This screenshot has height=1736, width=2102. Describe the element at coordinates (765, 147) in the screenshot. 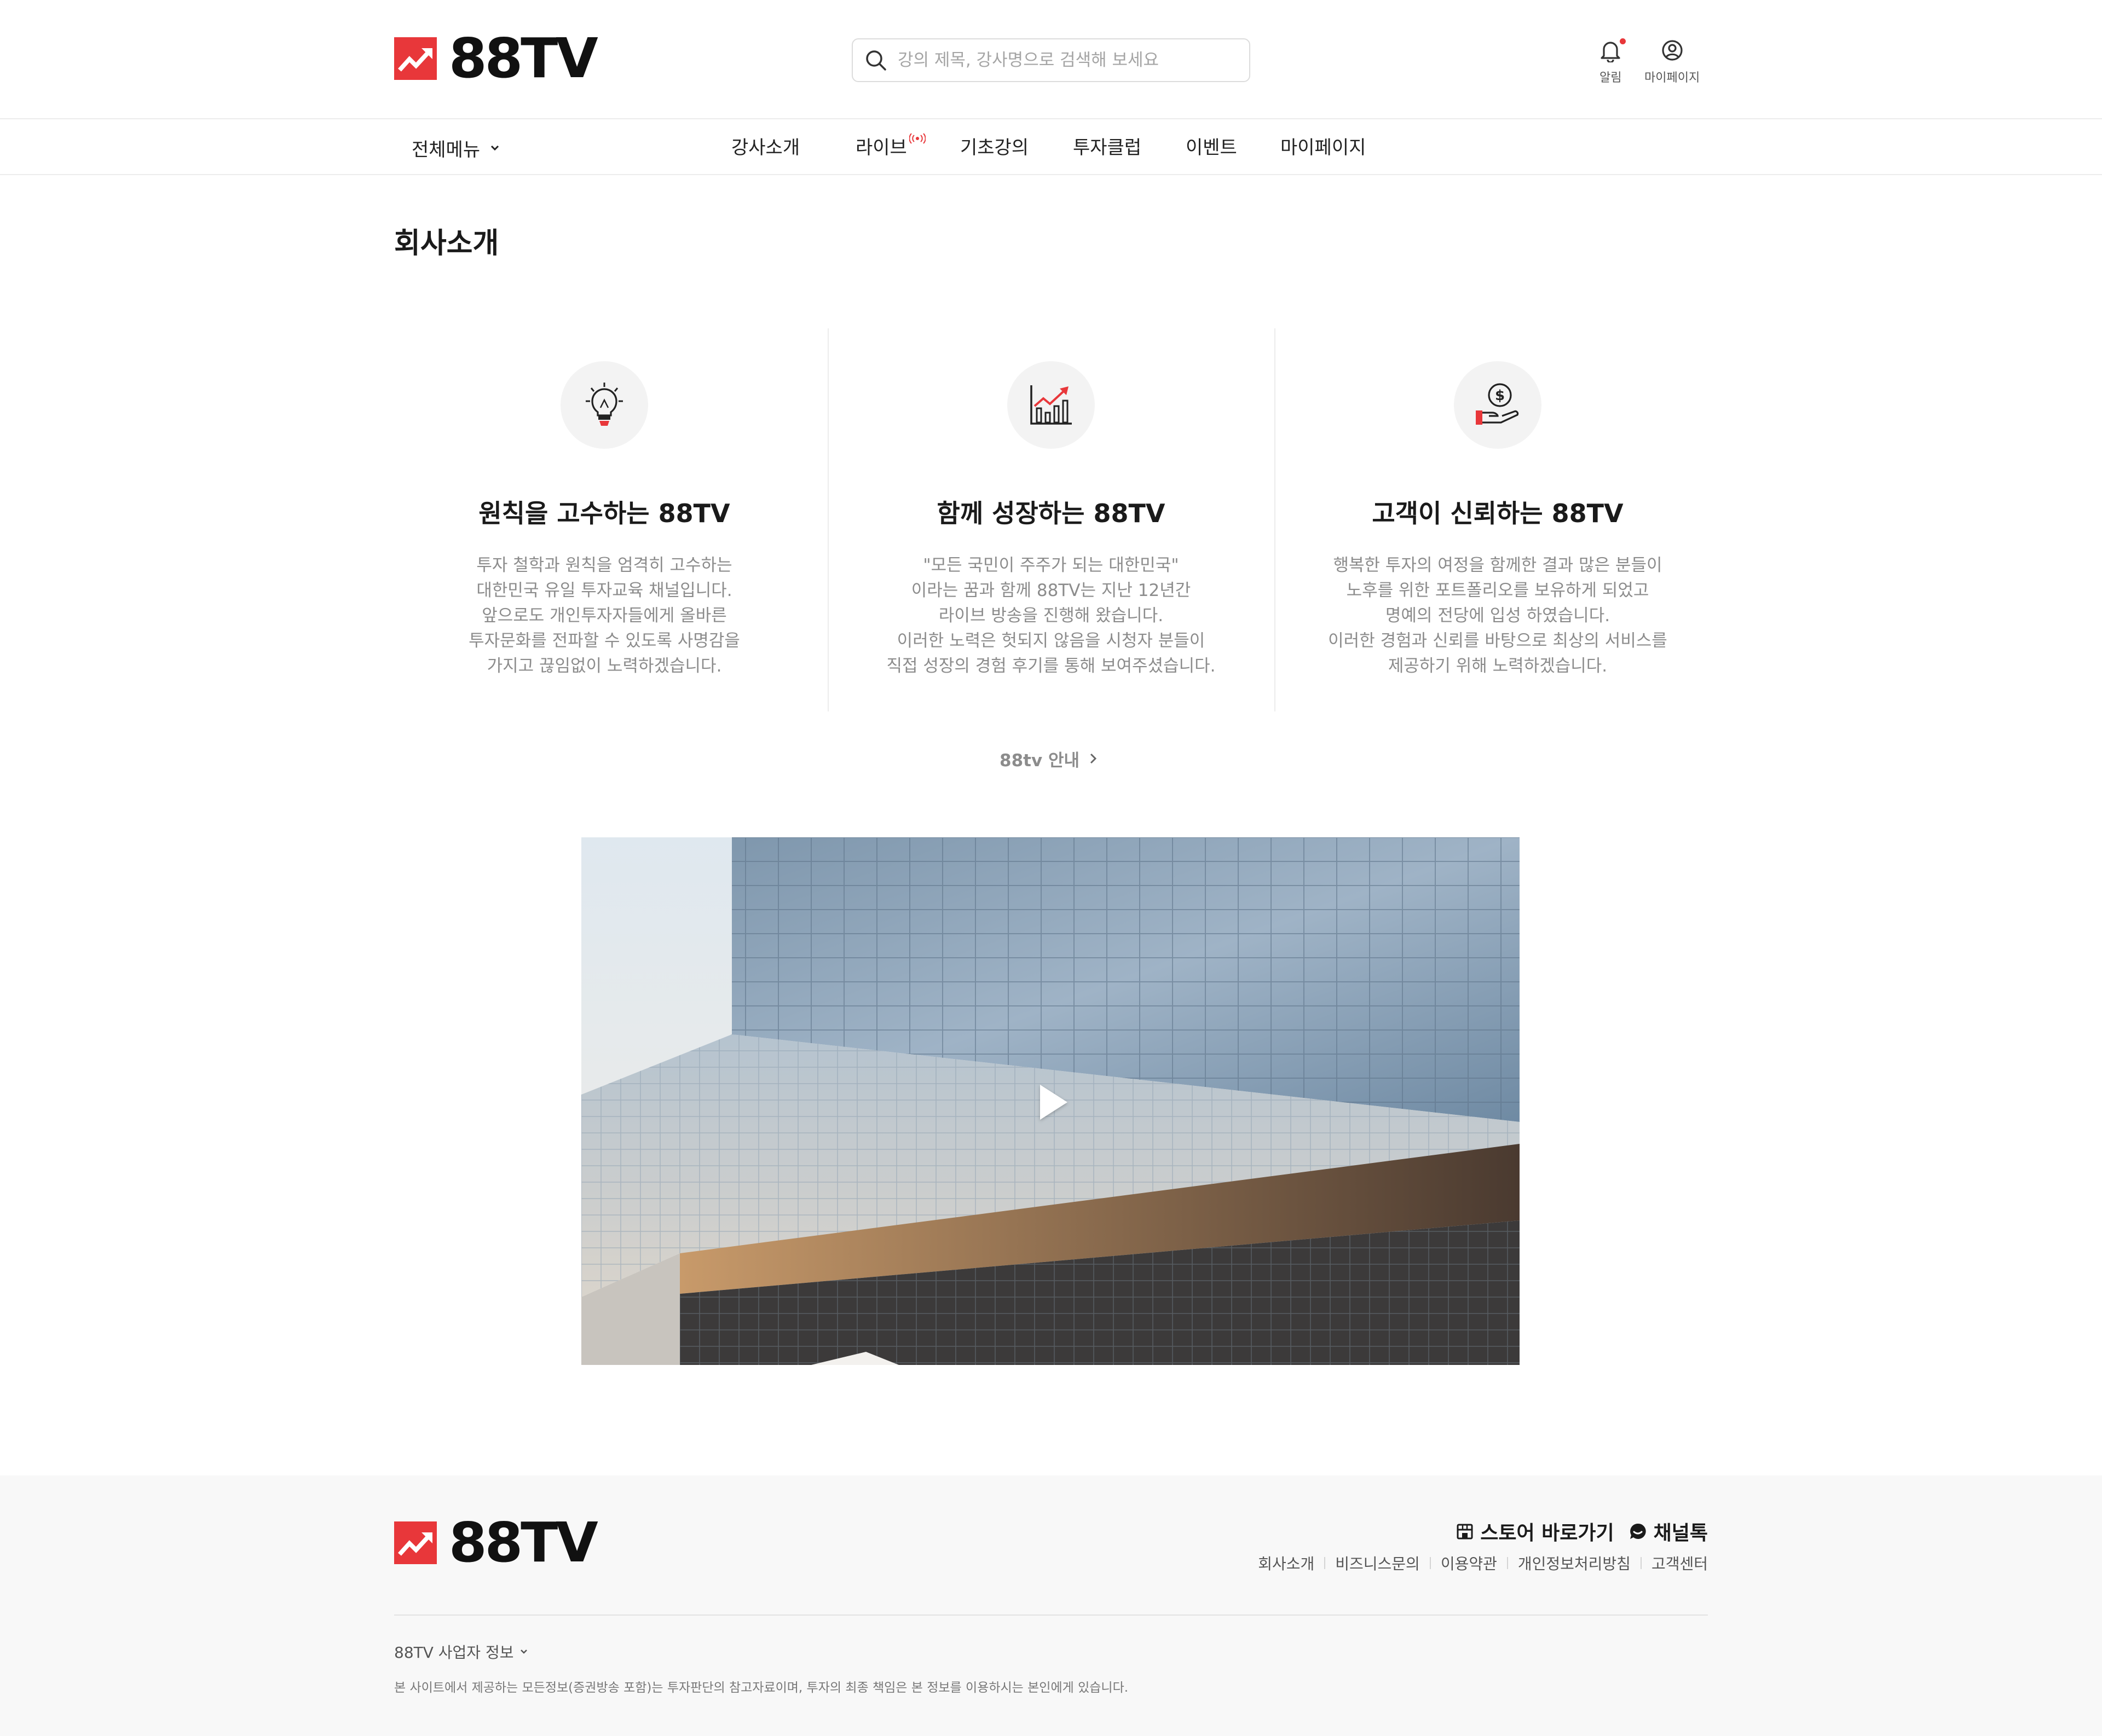

I see `nav-item-instructors: 강사소개` at that location.